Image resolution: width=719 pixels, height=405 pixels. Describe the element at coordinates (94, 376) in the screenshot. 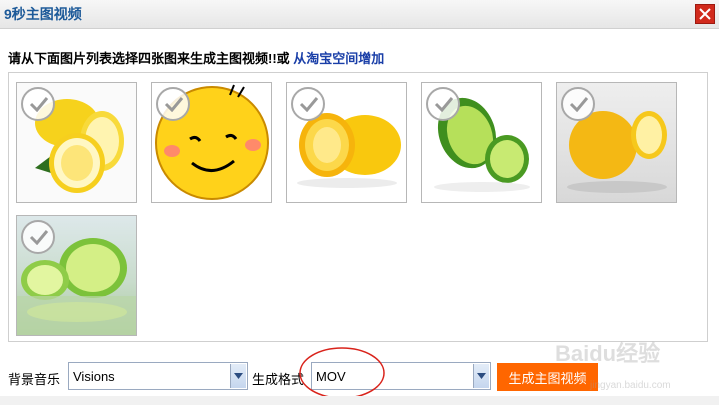

I see `music-value: Visions` at that location.